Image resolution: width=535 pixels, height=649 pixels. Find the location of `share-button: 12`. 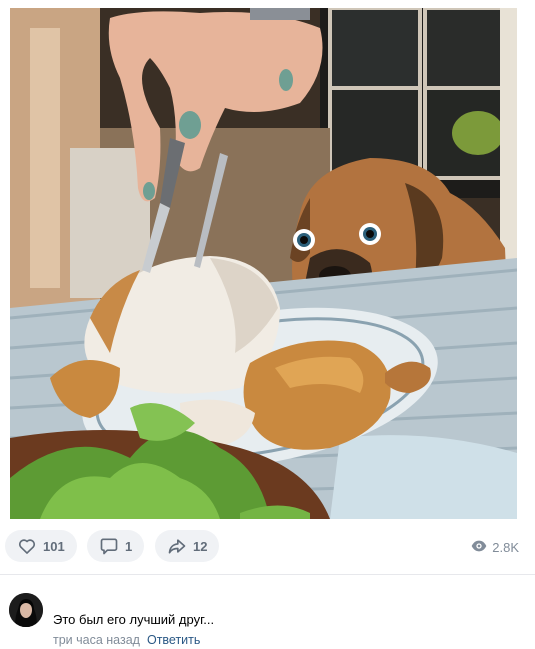

share-button: 12 is located at coordinates (187, 546).